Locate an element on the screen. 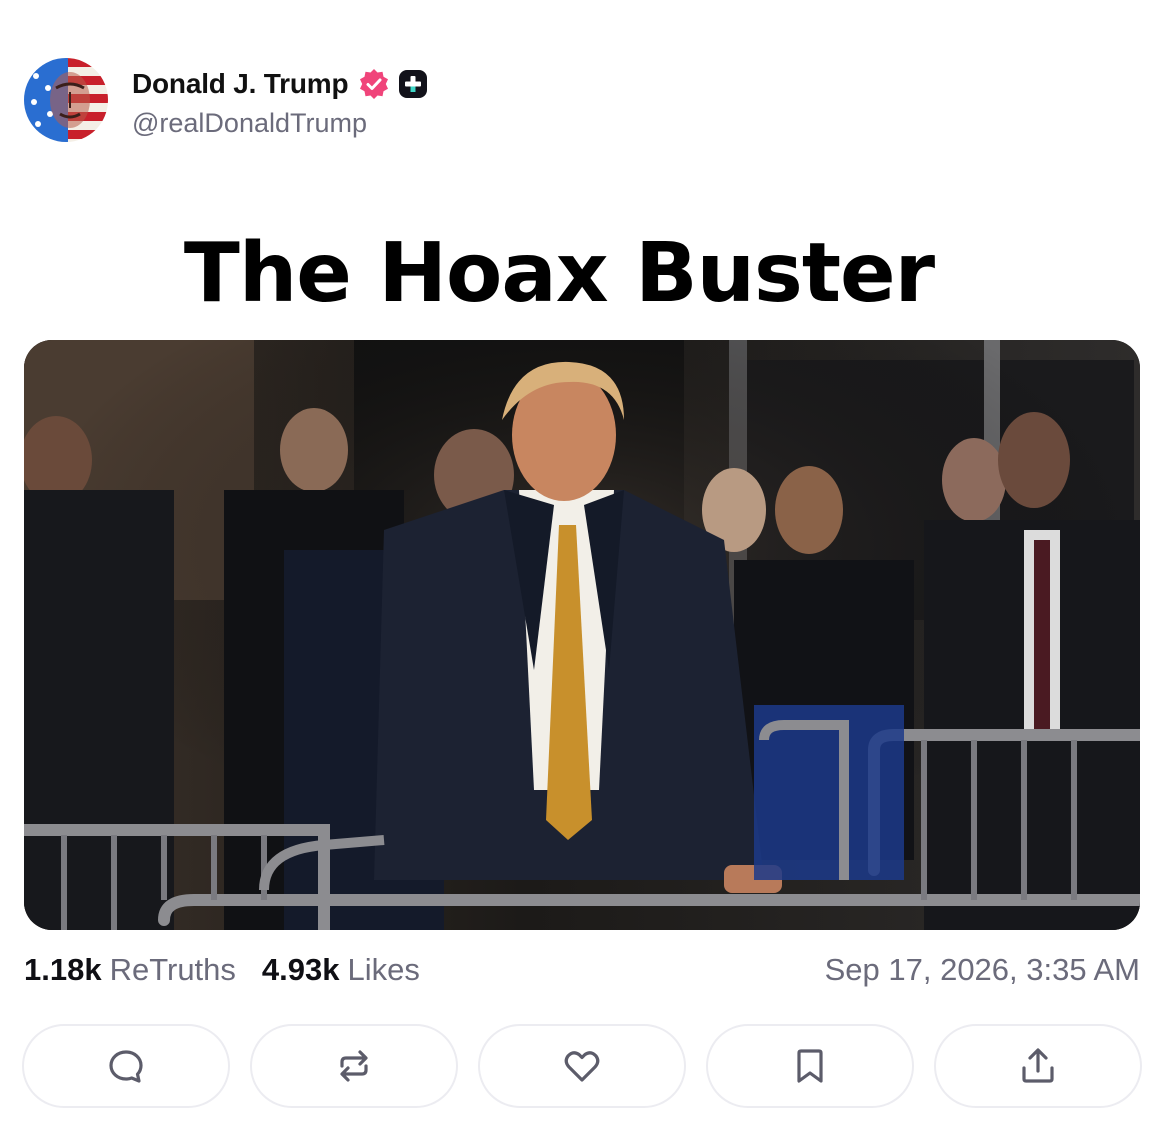  post-author: Donald J. Trump @realDonaldTrump is located at coordinates (226, 100).